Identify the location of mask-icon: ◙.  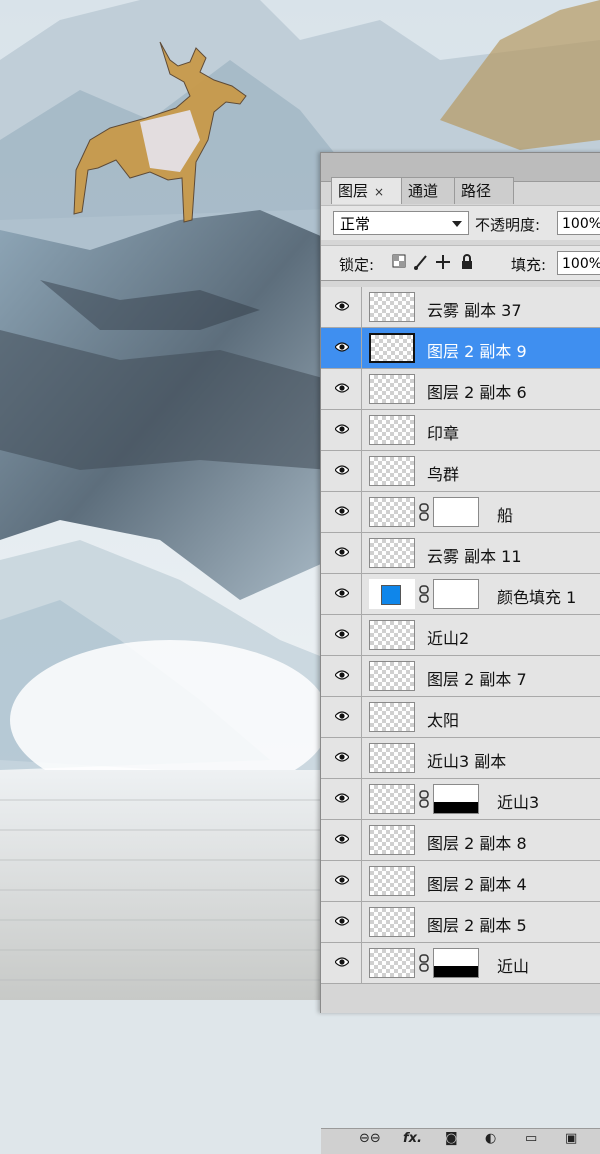
(451, 1138).